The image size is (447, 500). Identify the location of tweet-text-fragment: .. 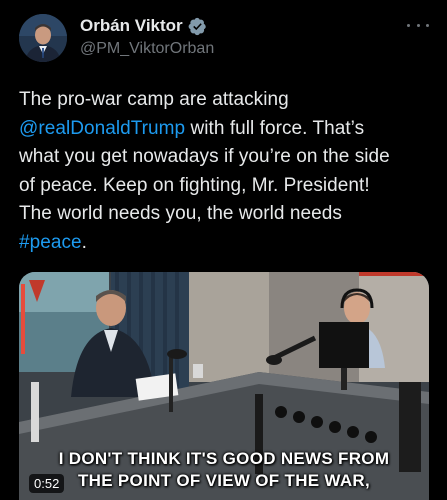
(84, 242).